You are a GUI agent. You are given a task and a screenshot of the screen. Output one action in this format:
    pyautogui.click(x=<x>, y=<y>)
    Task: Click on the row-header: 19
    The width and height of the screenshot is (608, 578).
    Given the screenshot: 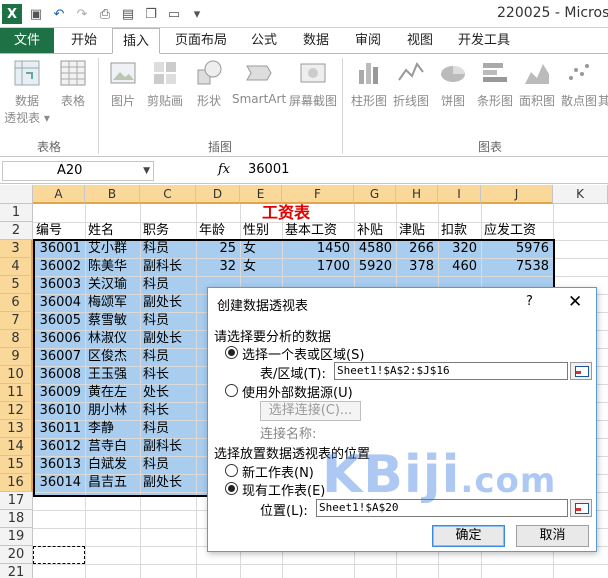 What is the action you would take?
    pyautogui.click(x=16, y=537)
    